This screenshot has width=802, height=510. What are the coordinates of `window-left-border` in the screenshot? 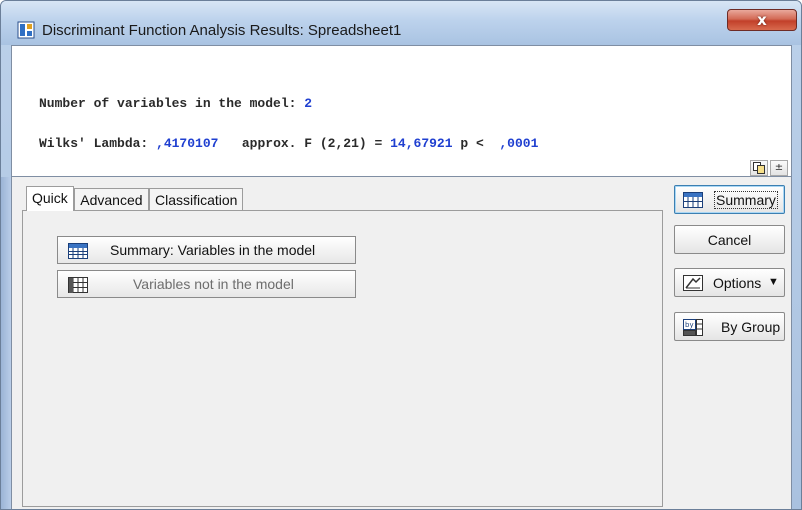 It's located at (6, 343).